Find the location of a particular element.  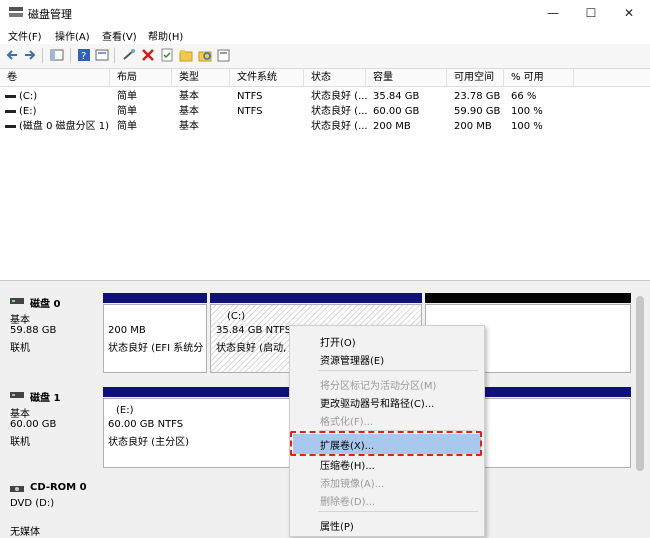

disk-size: 59.88 GB is located at coordinates (33, 330).